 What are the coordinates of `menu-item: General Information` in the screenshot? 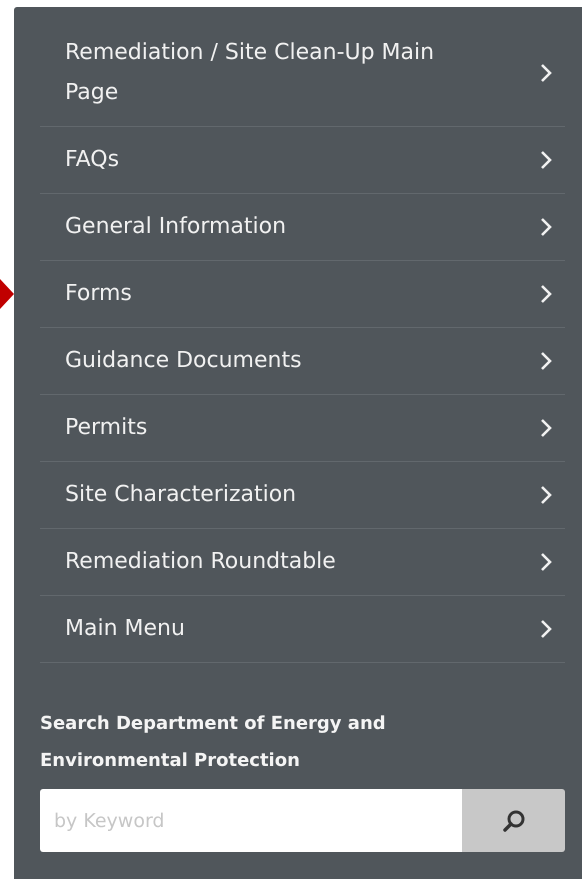 It's located at (302, 227).